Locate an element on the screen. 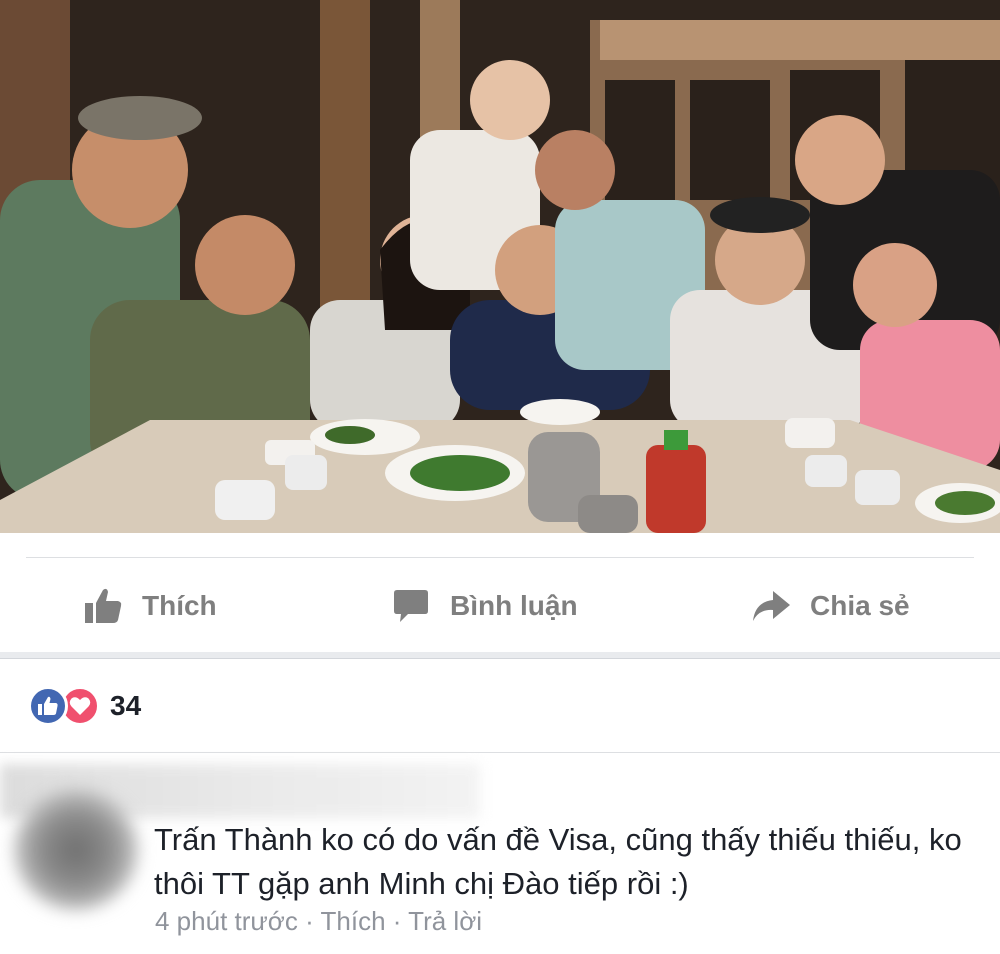 Image resolution: width=1000 pixels, height=954 pixels. comment-bubble-icon is located at coordinates (411, 606).